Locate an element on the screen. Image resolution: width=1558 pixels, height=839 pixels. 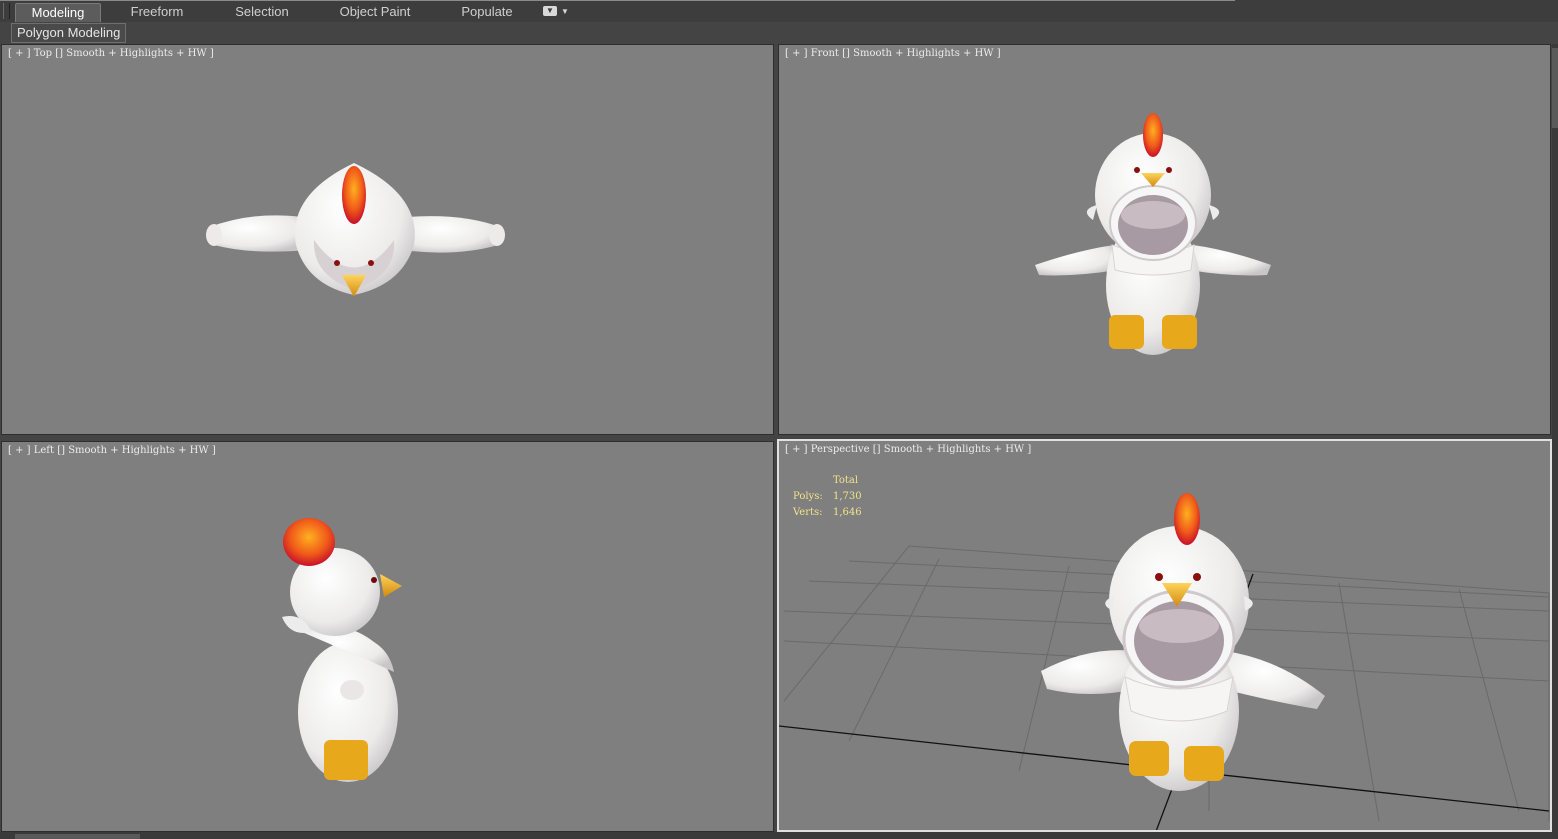
timeline-slider is located at coordinates (77, 836).